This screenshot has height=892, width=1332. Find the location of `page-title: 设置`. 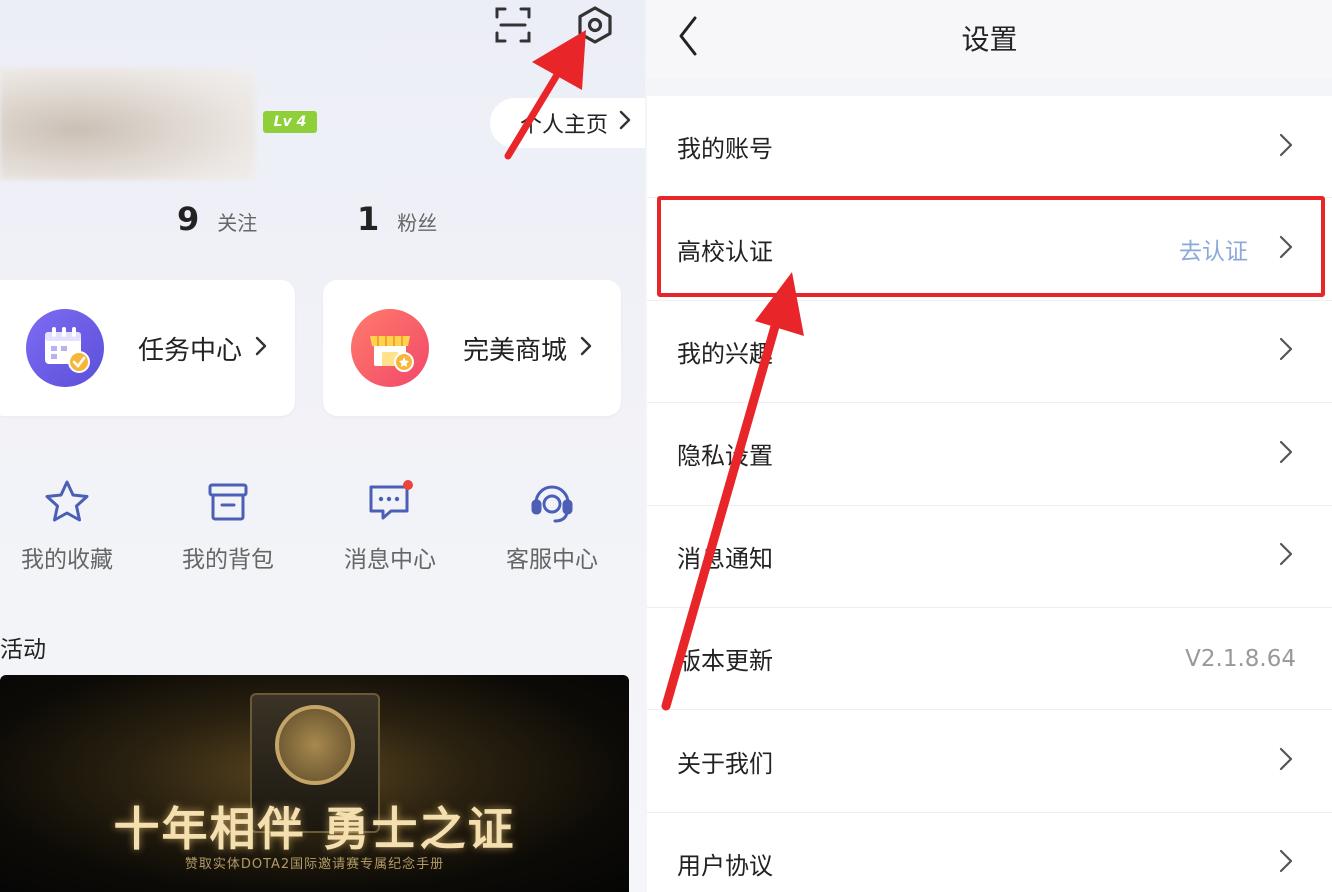

page-title: 设置 is located at coordinates (989, 39).